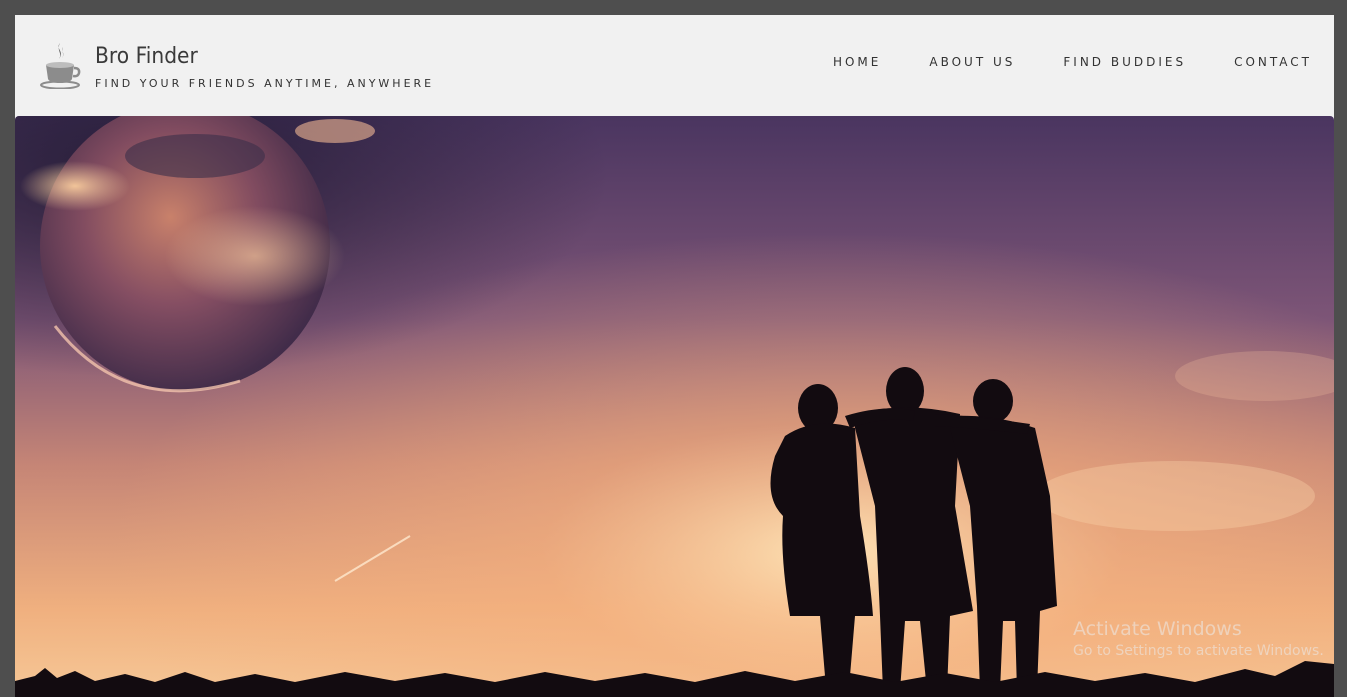  I want to click on watermark-title: Activate Windows, so click(1157, 629).